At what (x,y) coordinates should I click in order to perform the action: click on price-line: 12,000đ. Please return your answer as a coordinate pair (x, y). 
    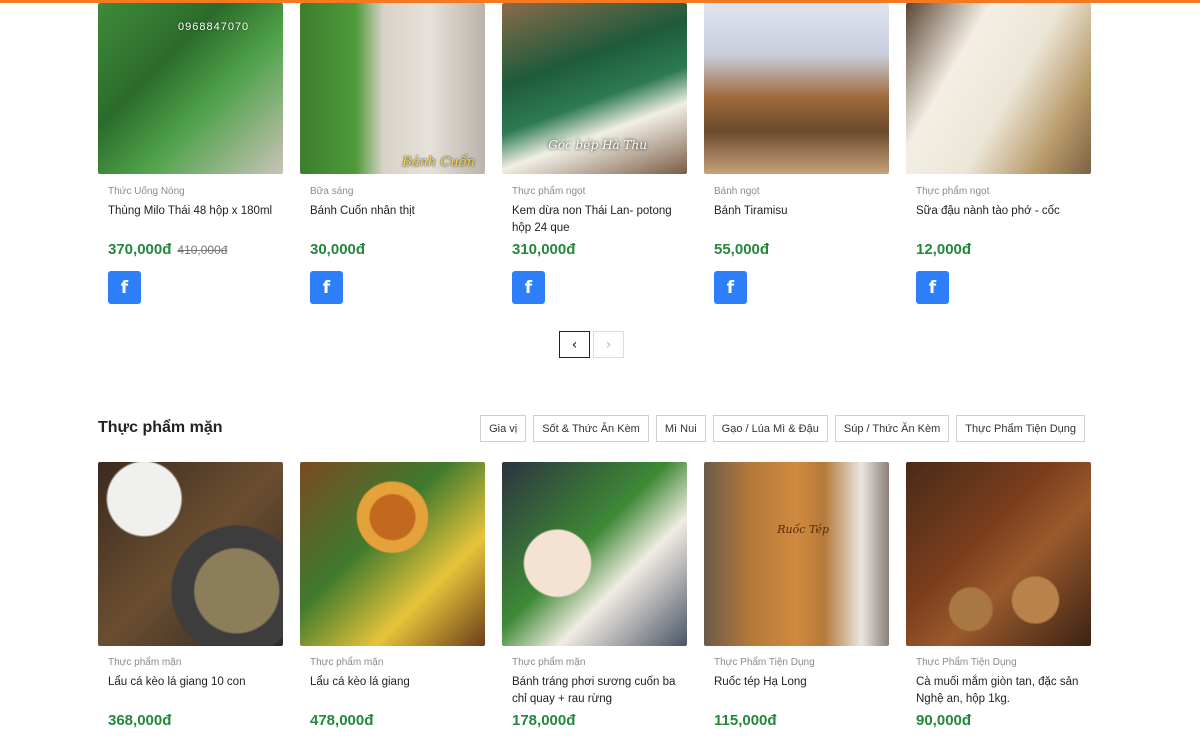
    Looking at the image, I should click on (1003, 249).